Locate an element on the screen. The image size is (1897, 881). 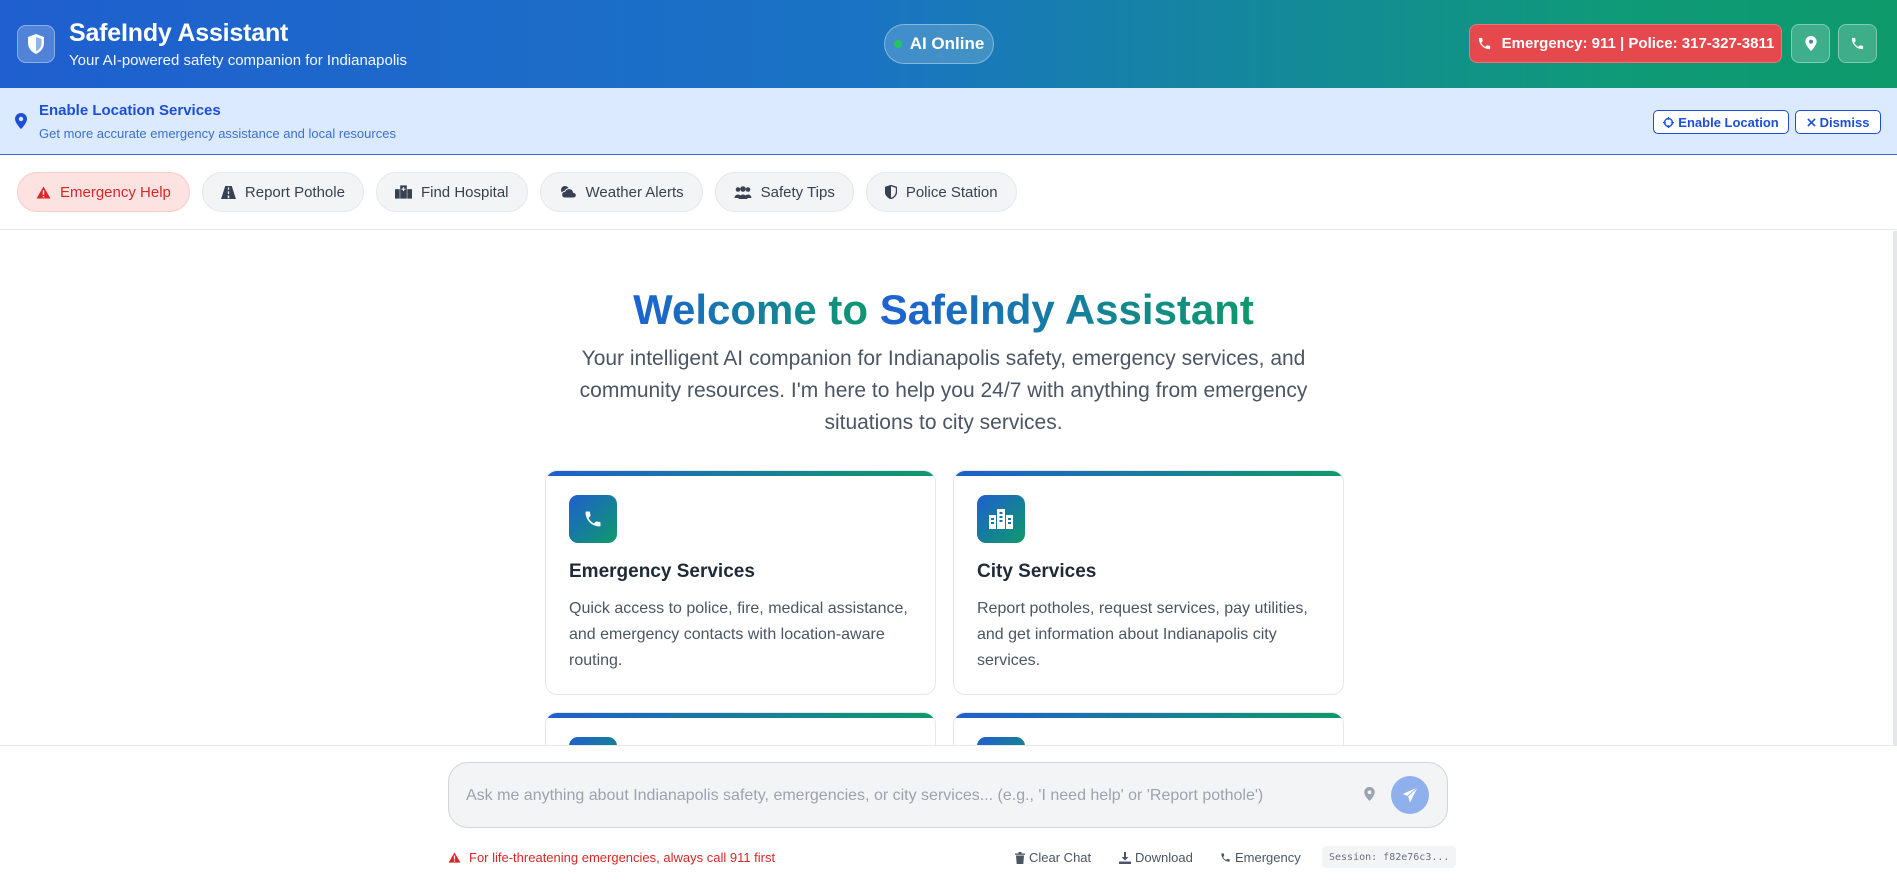
quick-action-label: Police Station is located at coordinates (951, 192).